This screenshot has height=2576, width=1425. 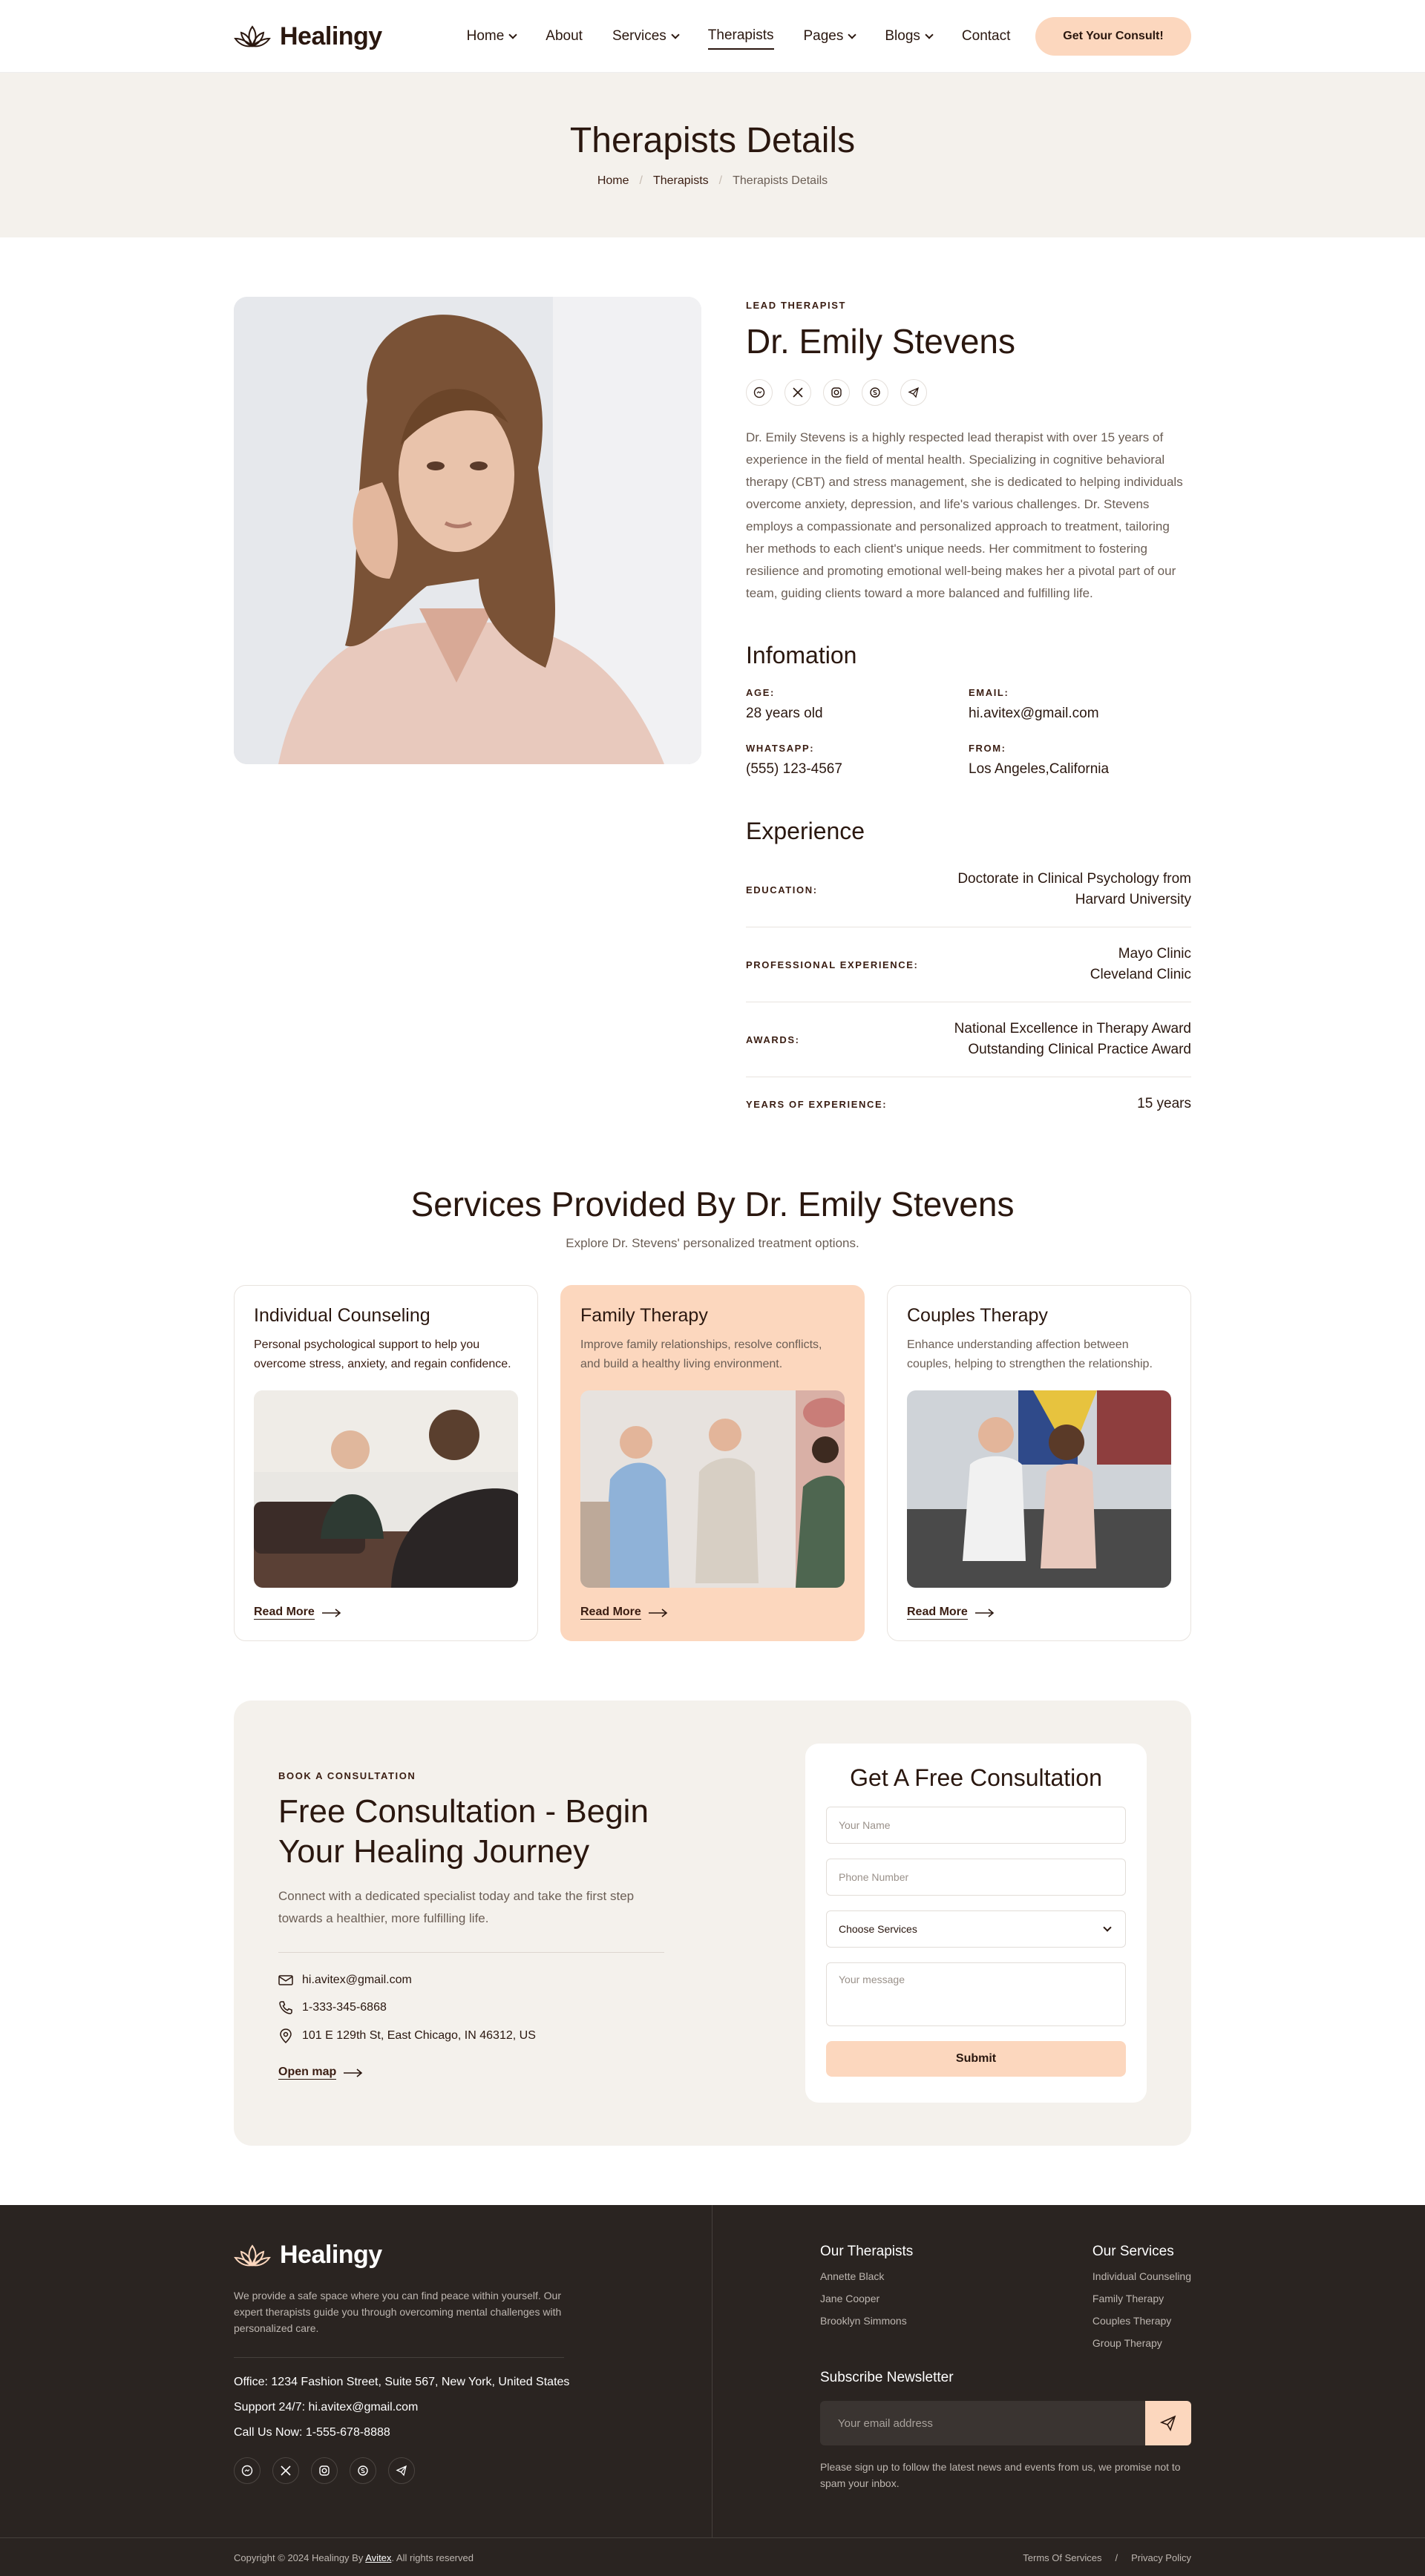 What do you see at coordinates (857, 769) in the screenshot?
I see `info-value: (555) 123-4567` at bounding box center [857, 769].